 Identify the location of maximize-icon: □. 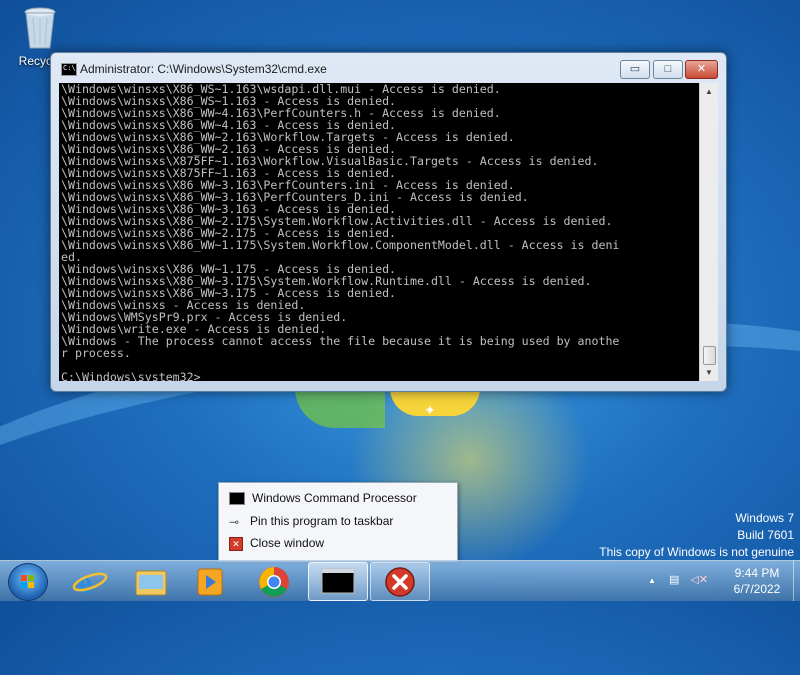
(668, 69).